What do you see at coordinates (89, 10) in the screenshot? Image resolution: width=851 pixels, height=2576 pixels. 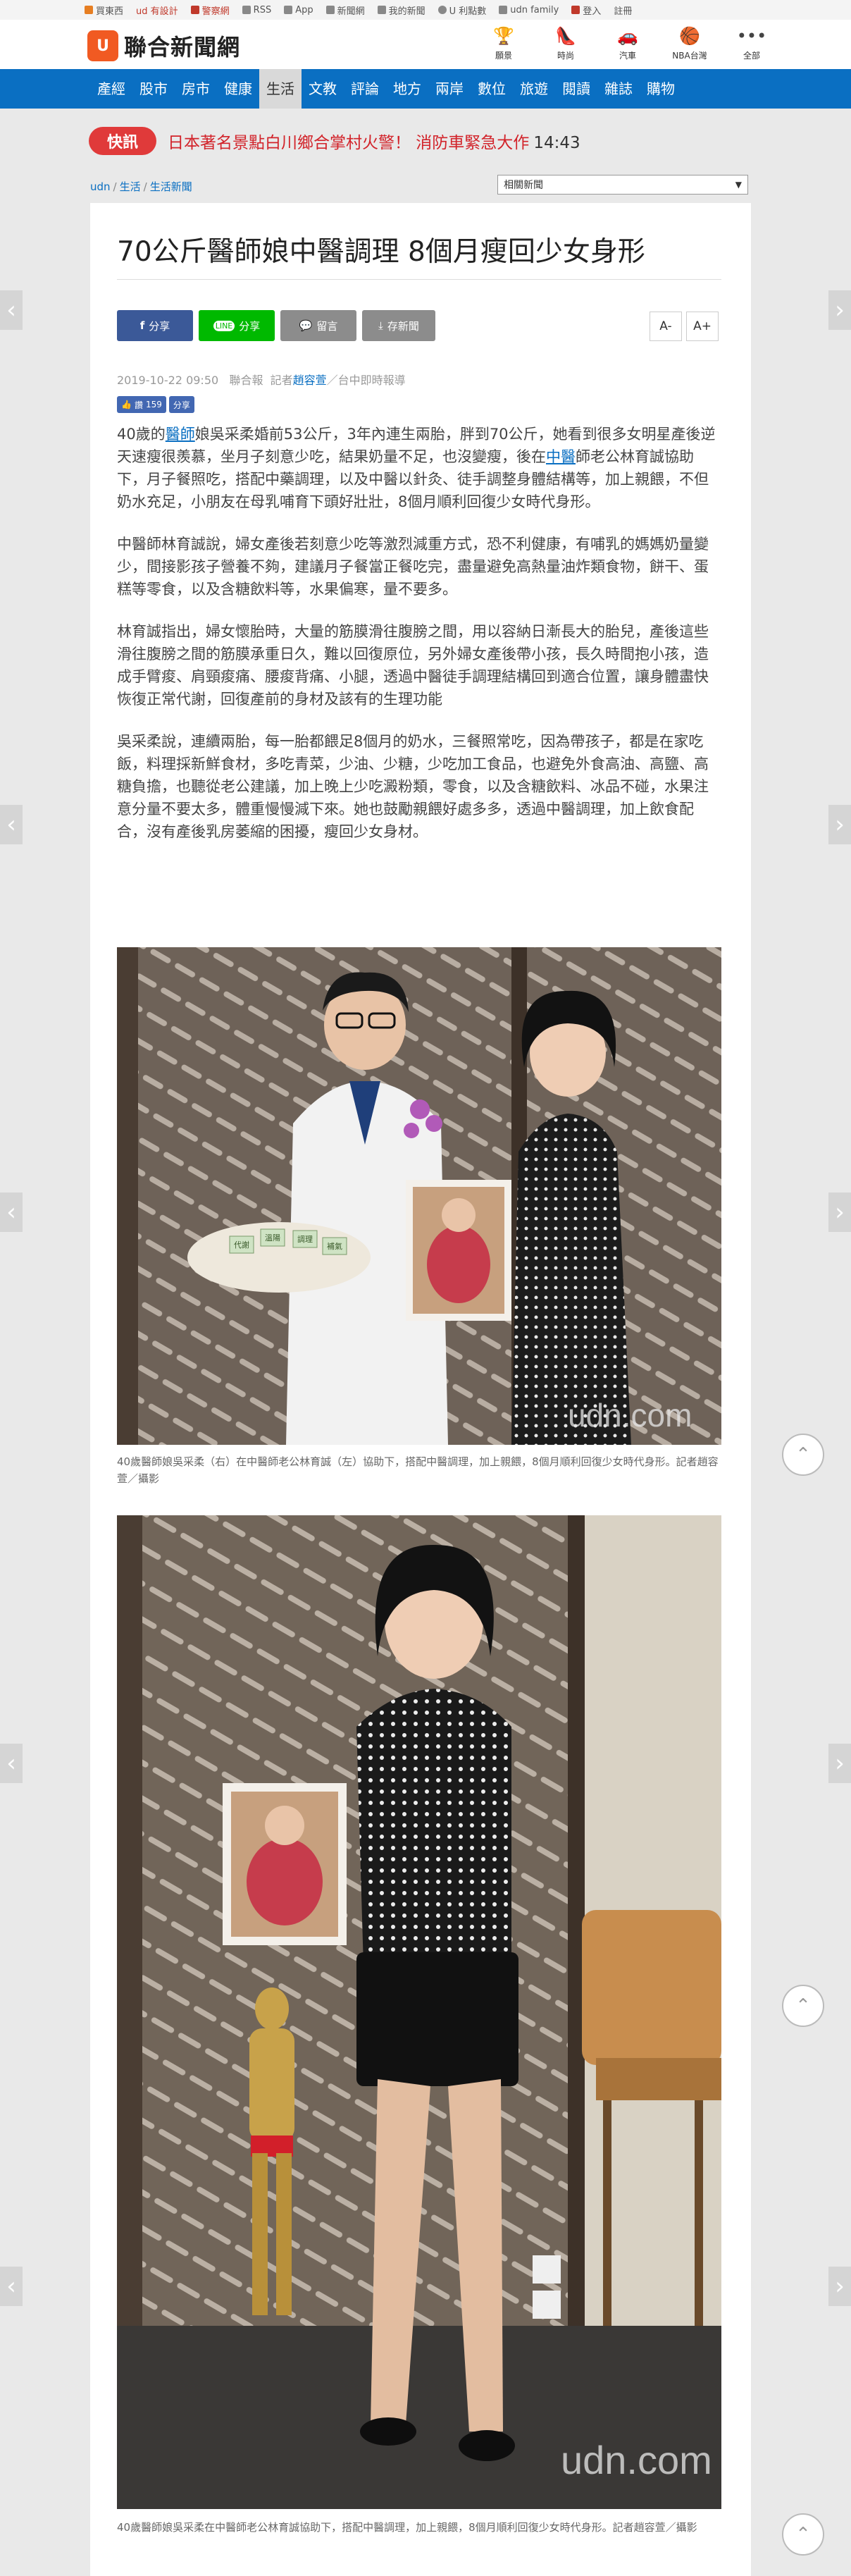 I see `shop-icon` at bounding box center [89, 10].